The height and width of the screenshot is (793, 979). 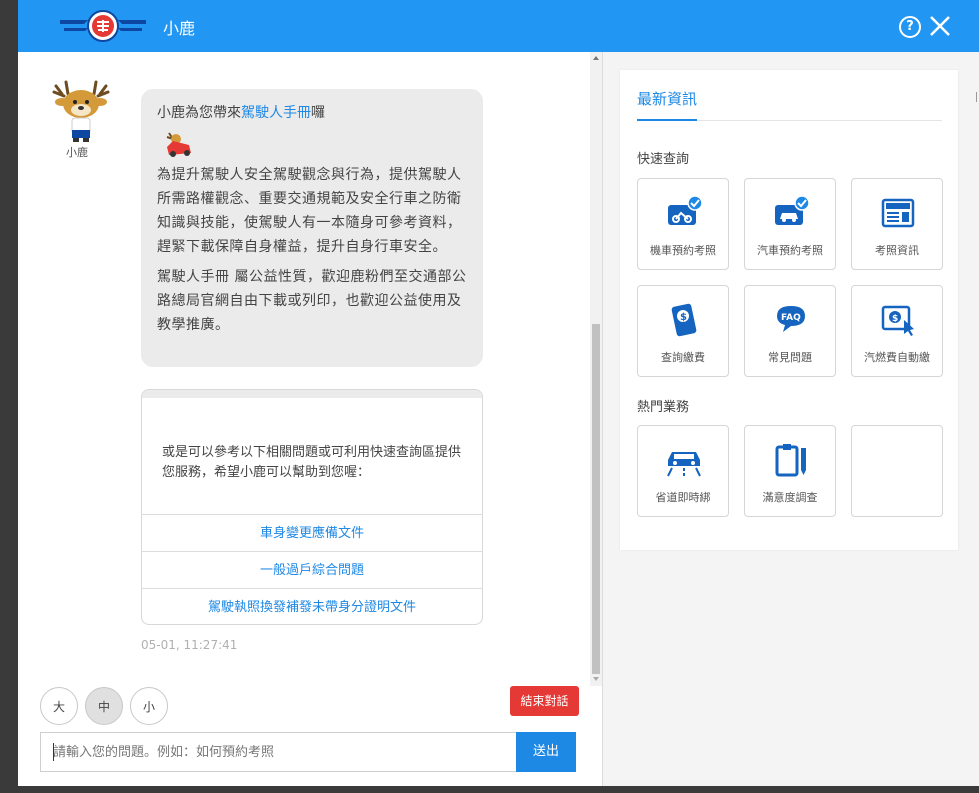 What do you see at coordinates (178, 144) in the screenshot?
I see `deer-car-icon` at bounding box center [178, 144].